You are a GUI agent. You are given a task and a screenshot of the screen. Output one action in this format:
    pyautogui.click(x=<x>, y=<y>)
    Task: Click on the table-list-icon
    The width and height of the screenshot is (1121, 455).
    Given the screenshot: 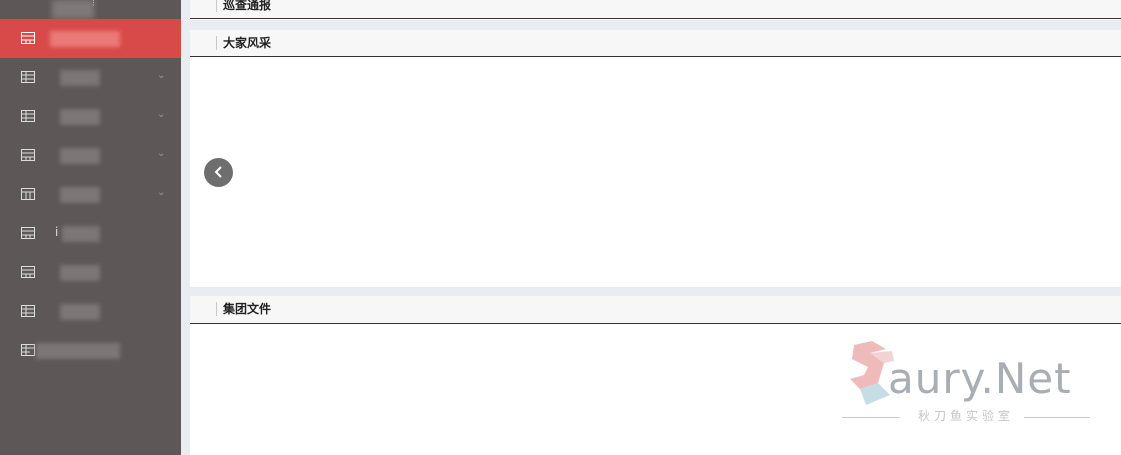 What is the action you would take?
    pyautogui.click(x=28, y=350)
    